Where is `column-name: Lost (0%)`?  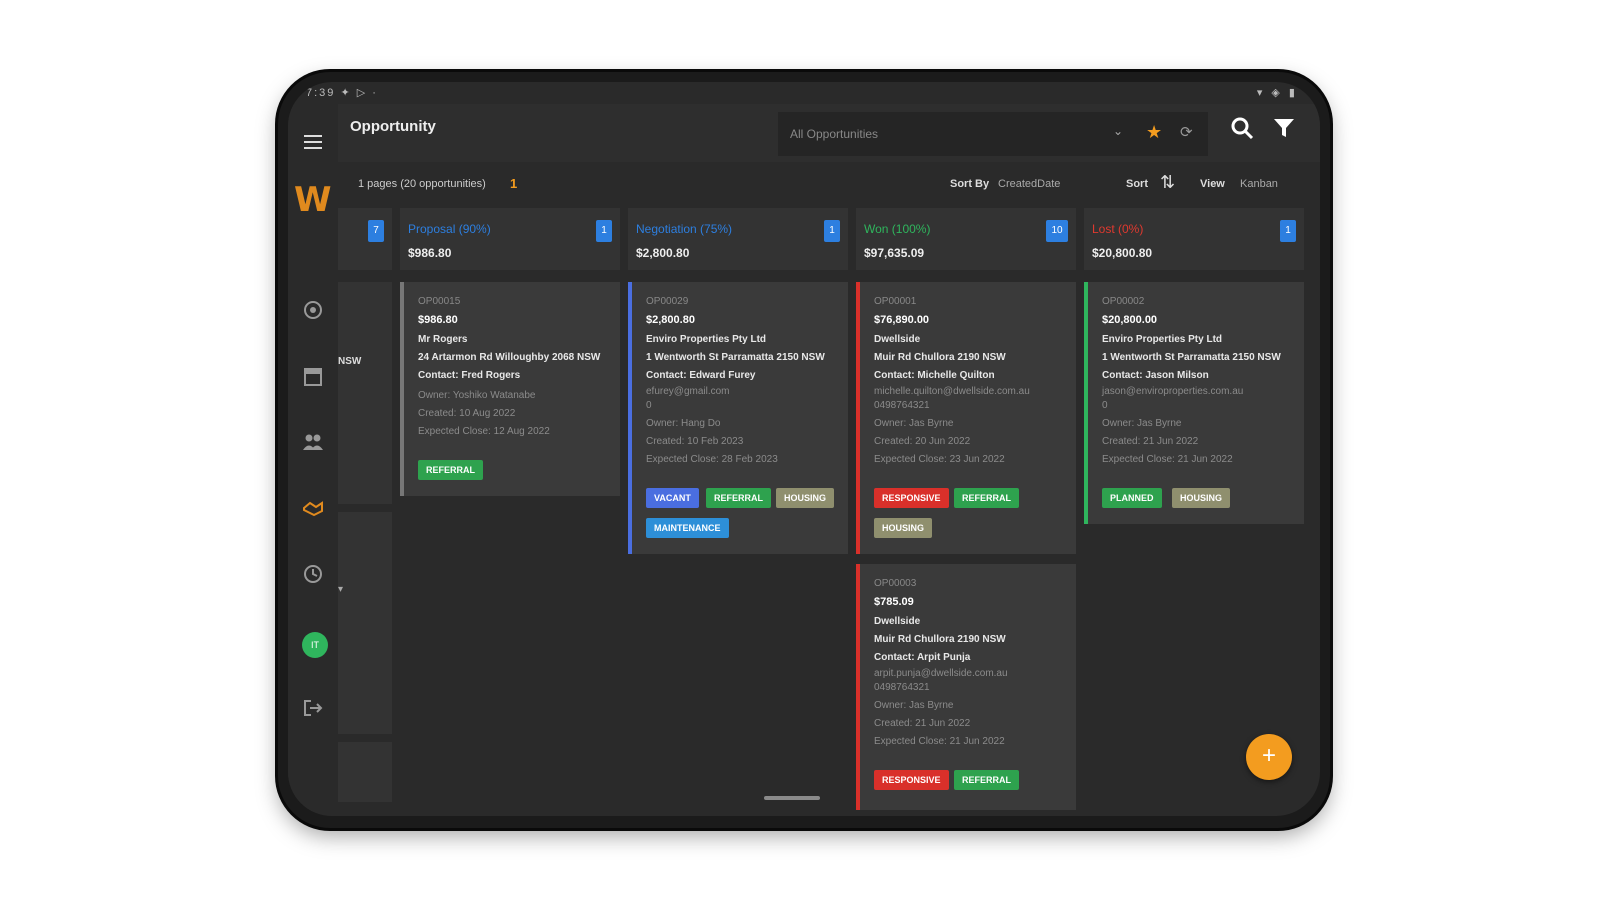
column-name: Lost (0%) is located at coordinates (1118, 229).